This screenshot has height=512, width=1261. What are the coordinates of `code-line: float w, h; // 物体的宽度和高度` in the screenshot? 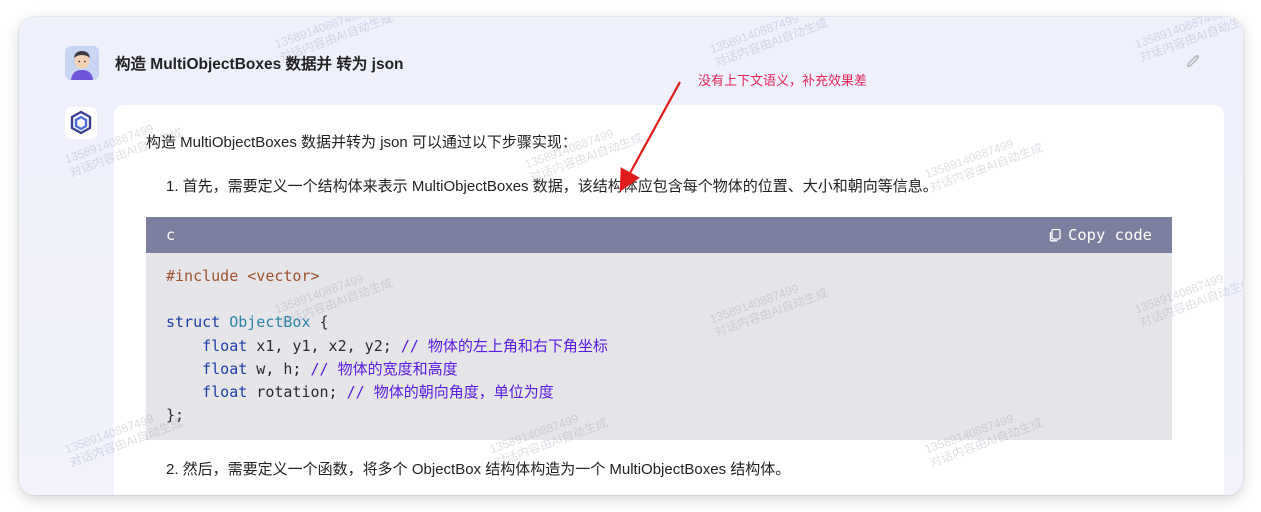 It's located at (659, 369).